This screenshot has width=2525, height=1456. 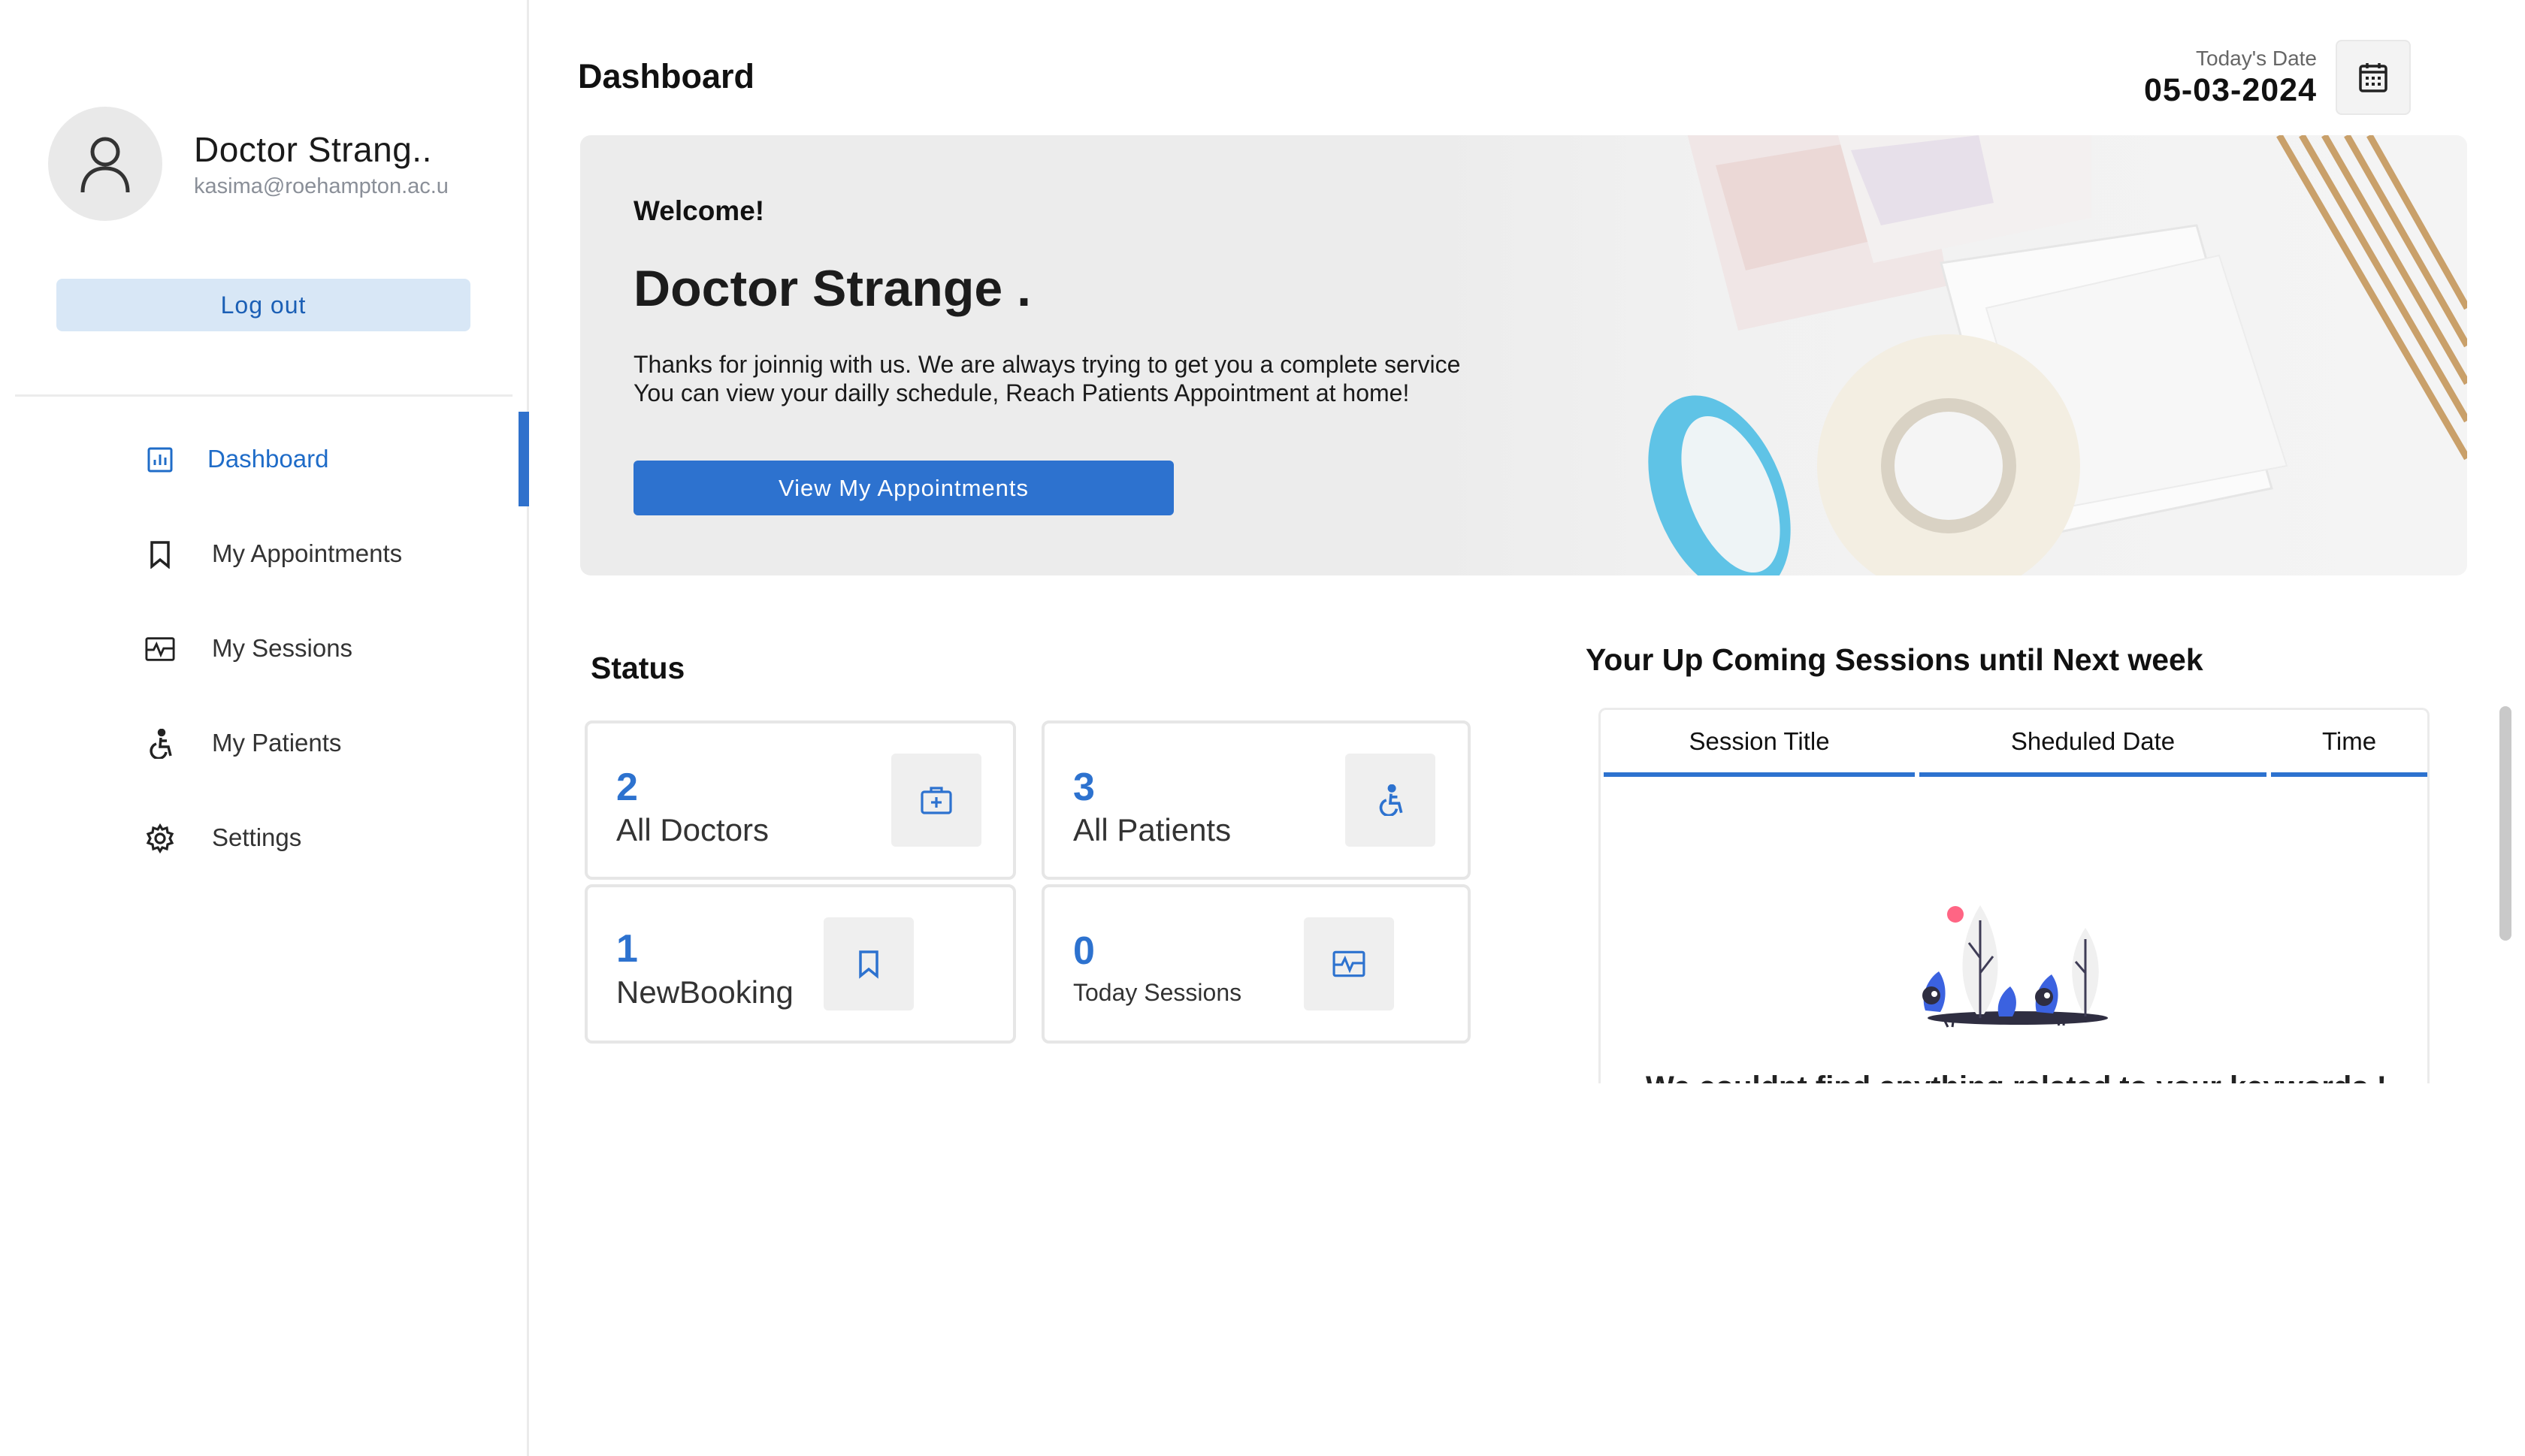 What do you see at coordinates (2057, 355) in the screenshot?
I see `medical-supplies-image` at bounding box center [2057, 355].